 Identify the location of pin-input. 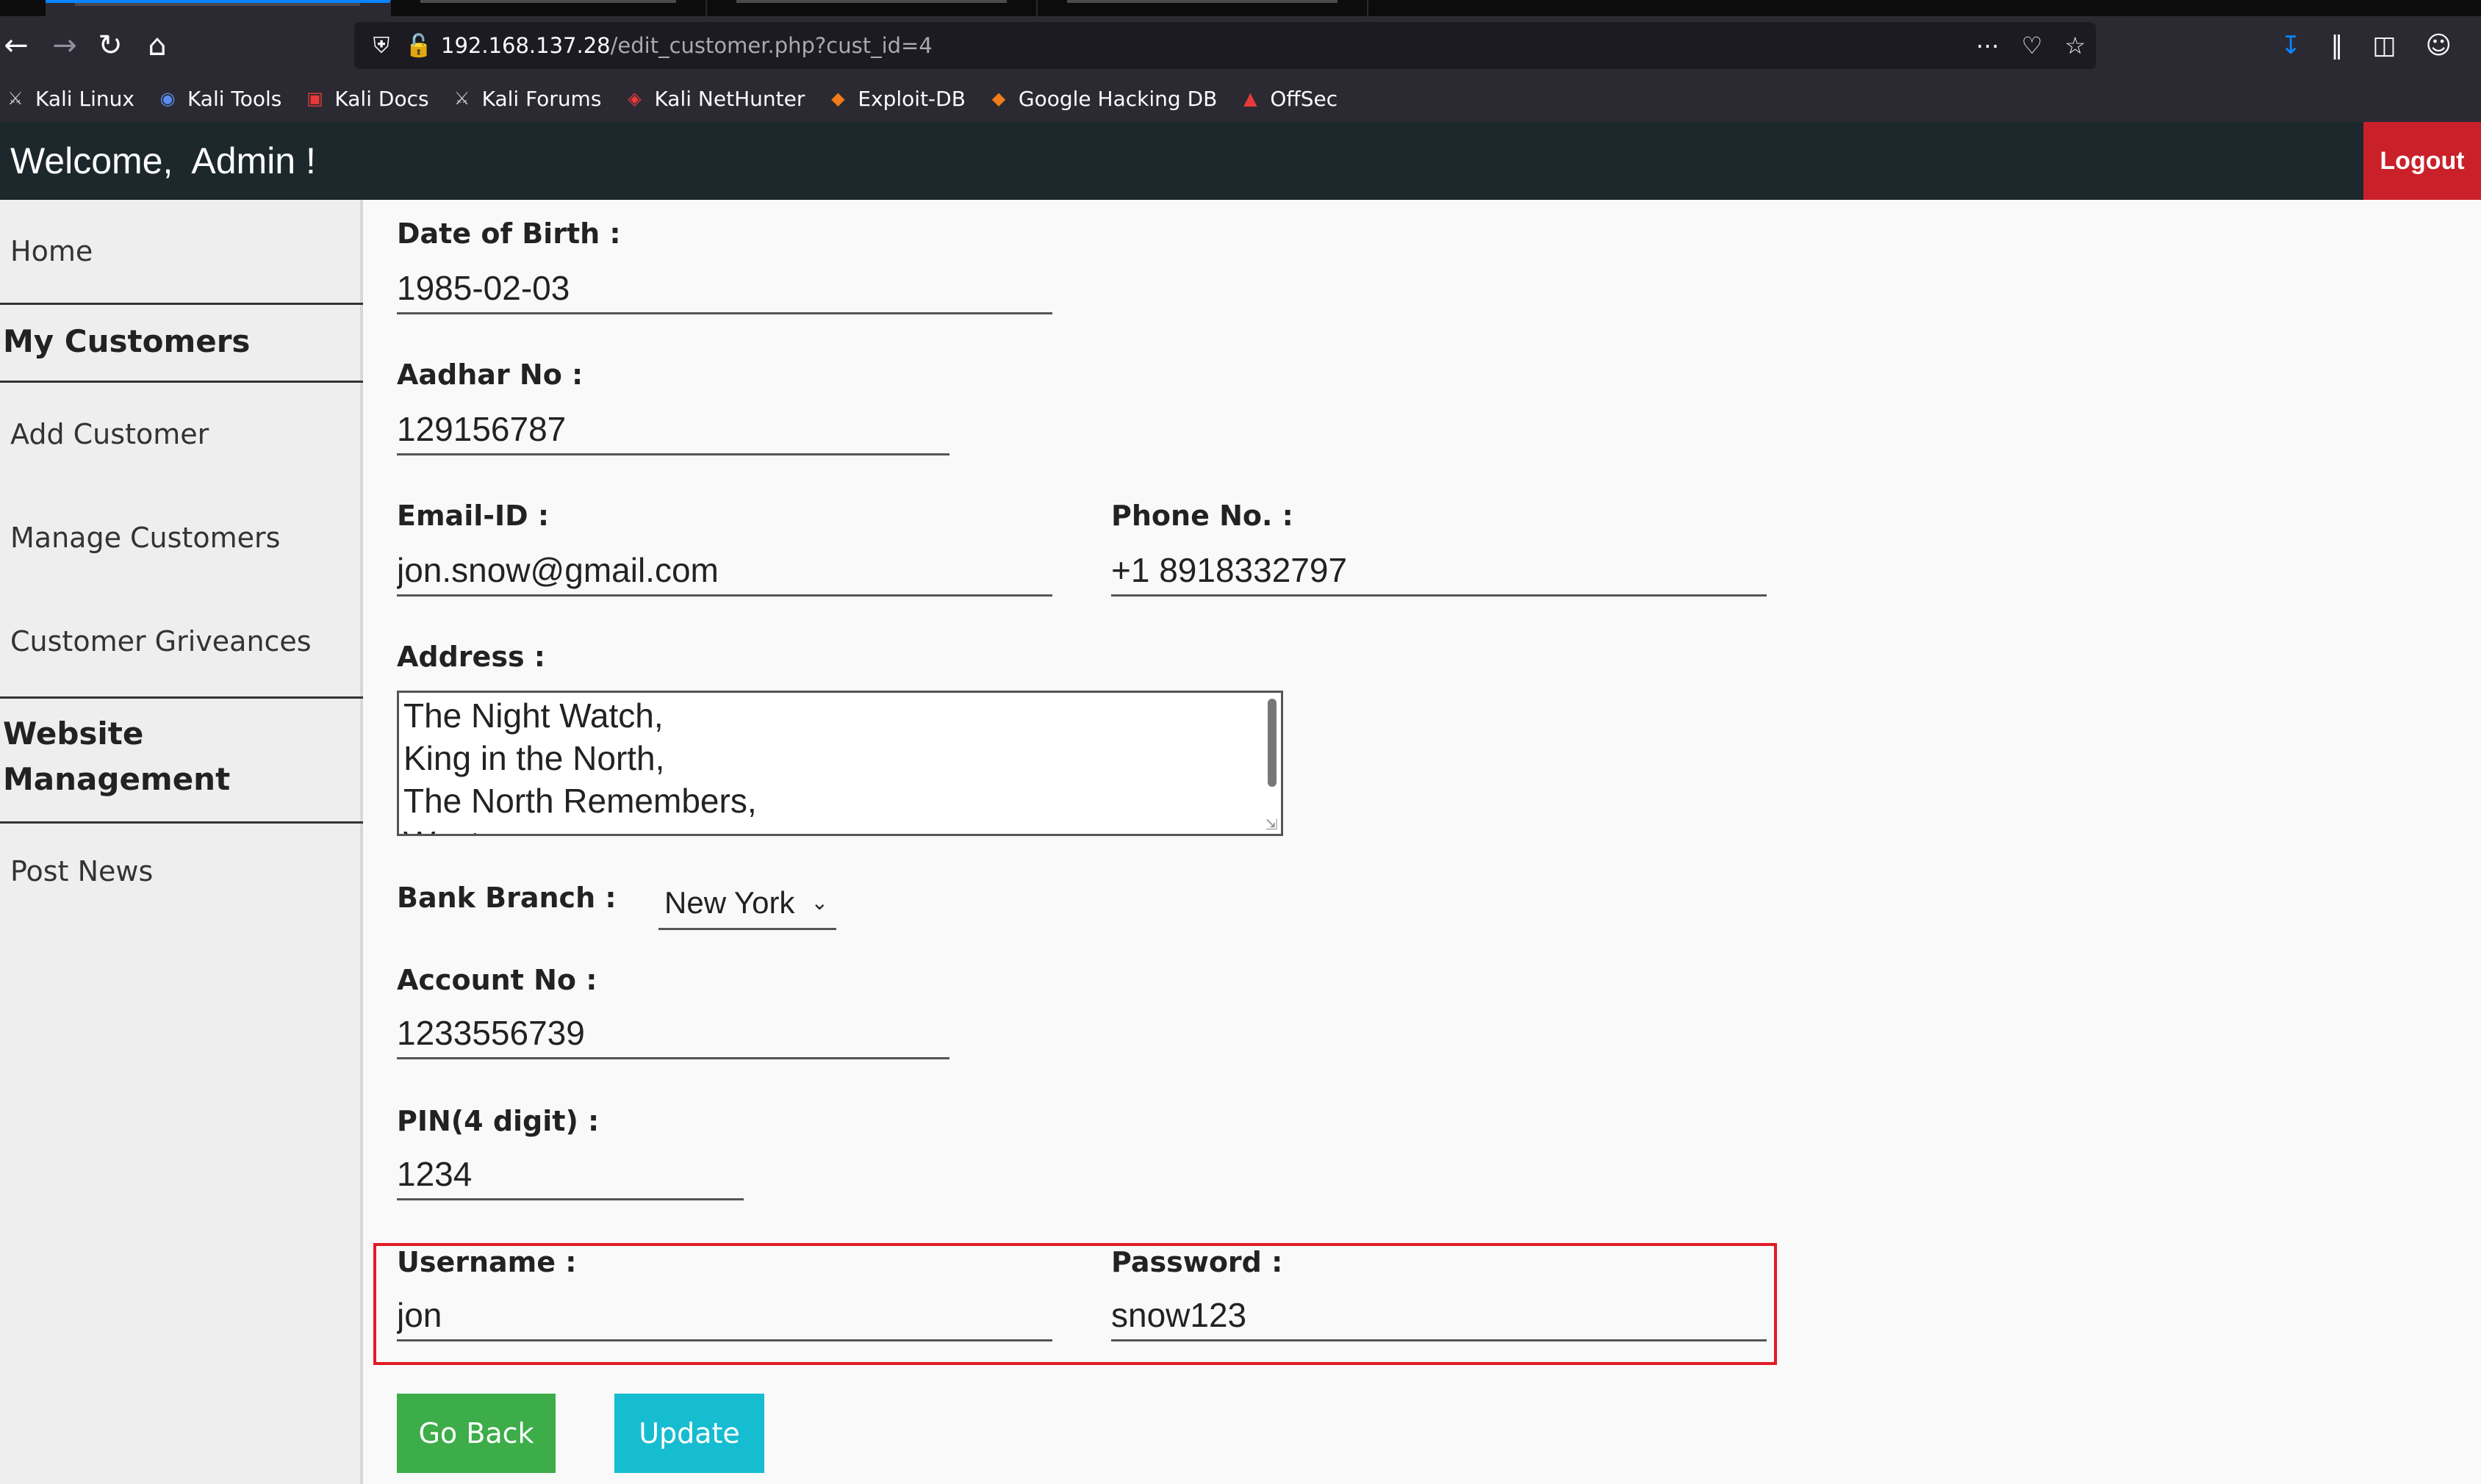
(571, 1174).